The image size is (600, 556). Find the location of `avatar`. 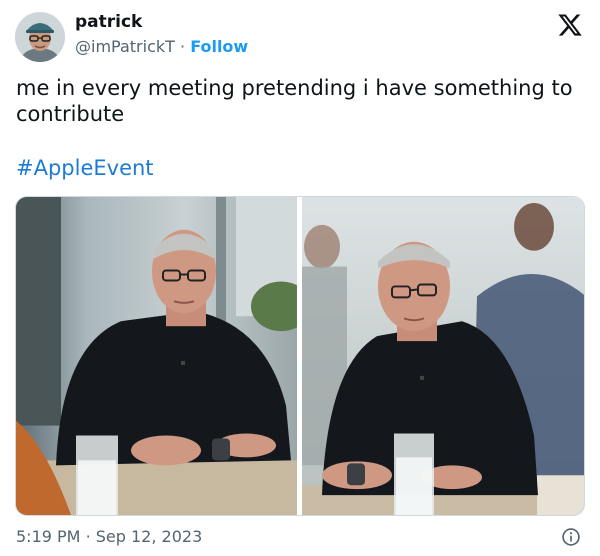

avatar is located at coordinates (40, 37).